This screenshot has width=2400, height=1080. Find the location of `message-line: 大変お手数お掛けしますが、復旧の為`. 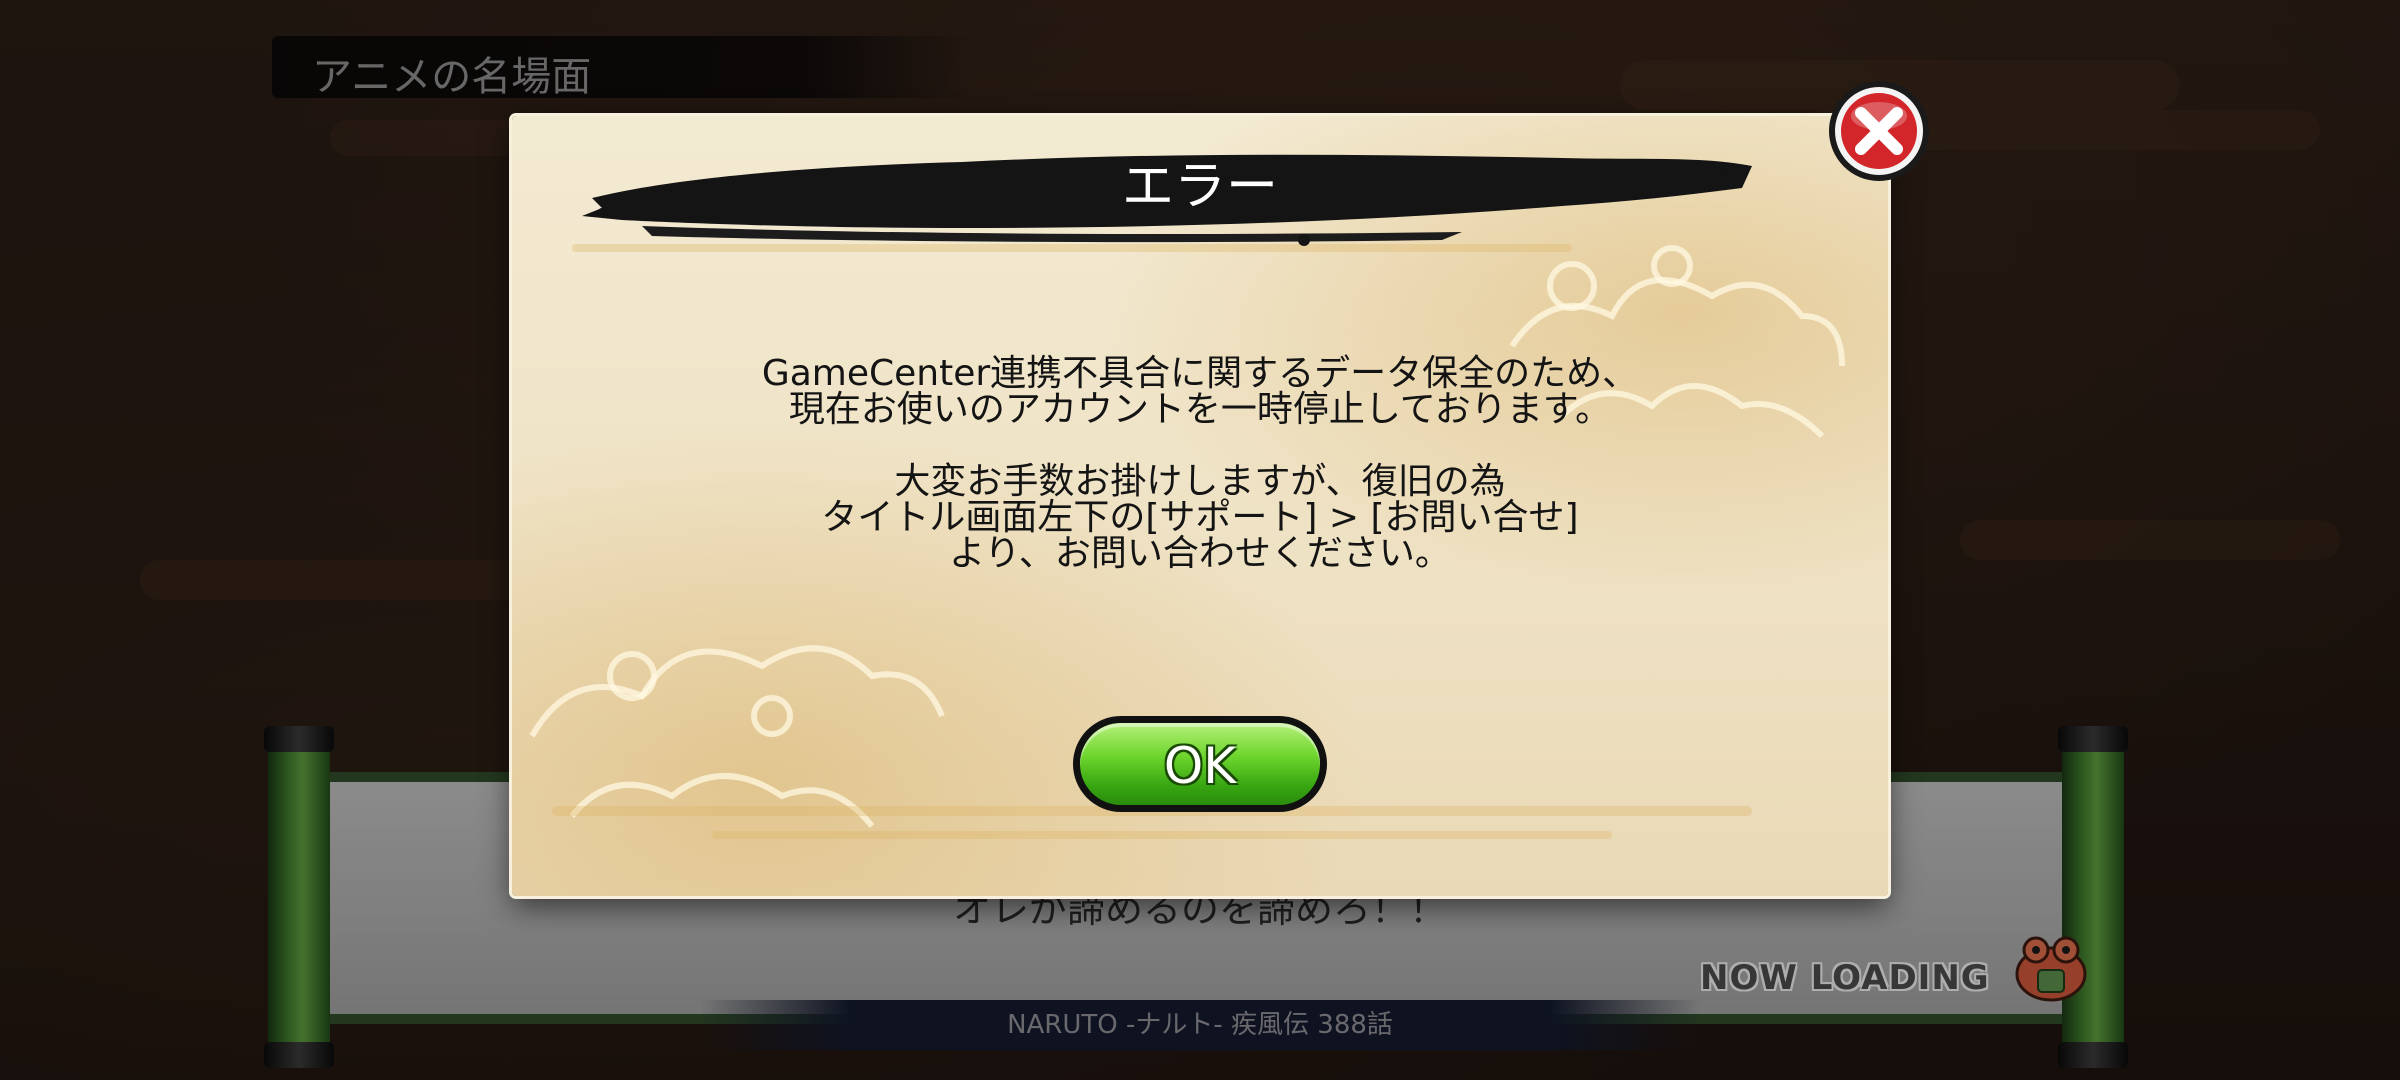

message-line: 大変お手数お掛けしますが、復旧の為 is located at coordinates (1200, 481).